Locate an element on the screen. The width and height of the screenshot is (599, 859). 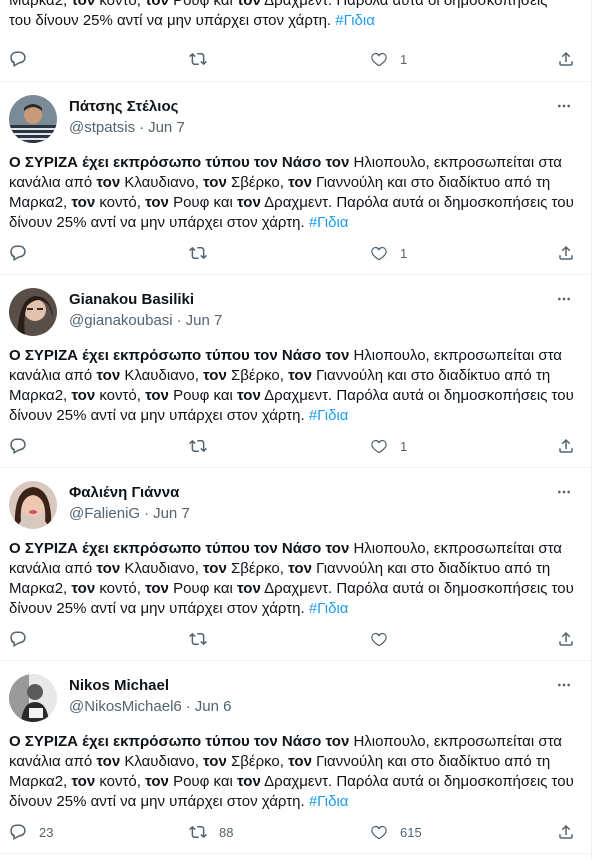
tweet-actions is located at coordinates (296, 639).